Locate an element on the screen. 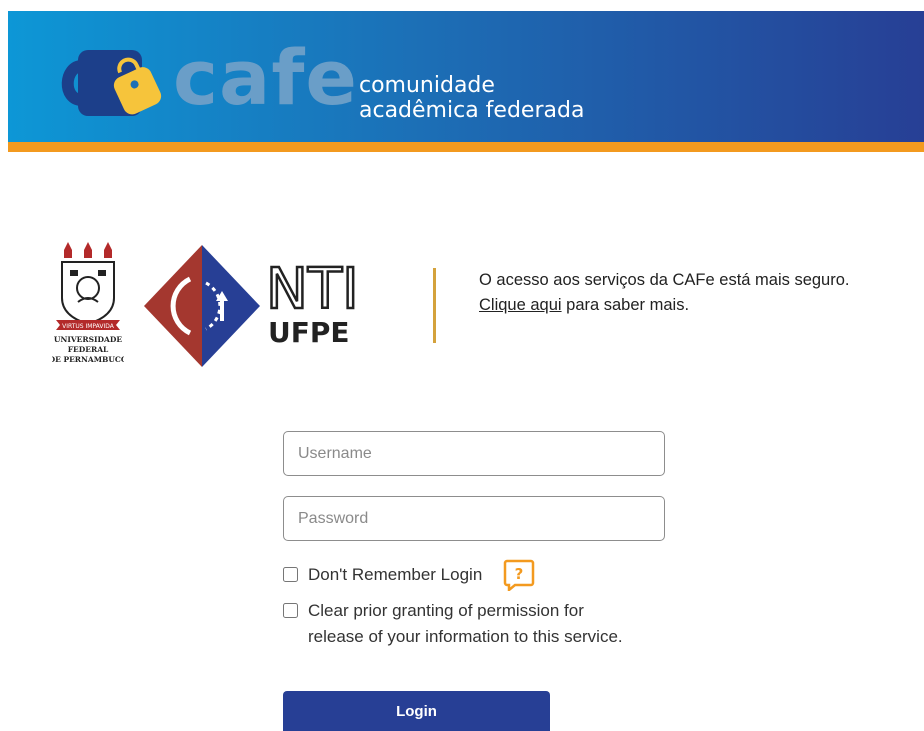  nti-ufpe-wordmark: NTI UFPE is located at coordinates (313, 304).